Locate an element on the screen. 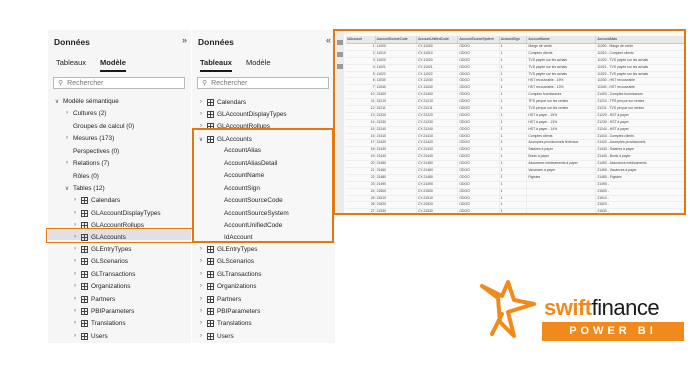 Image resolution: width=690 pixels, height=388 pixels. tree-item-label: Mesures (173) is located at coordinates (94, 138).